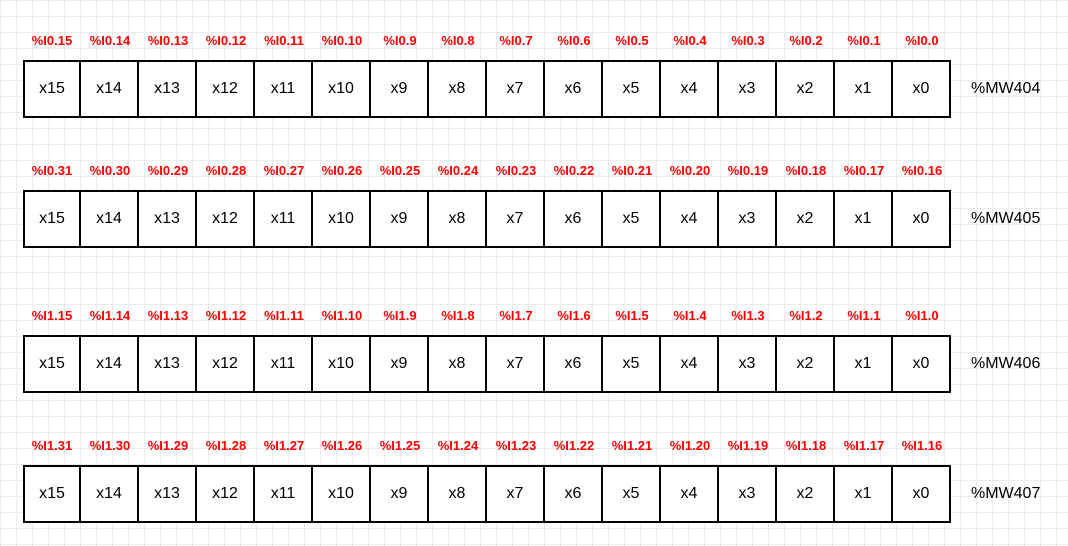  I want to click on bit-address-label: %I0.5, so click(632, 40).